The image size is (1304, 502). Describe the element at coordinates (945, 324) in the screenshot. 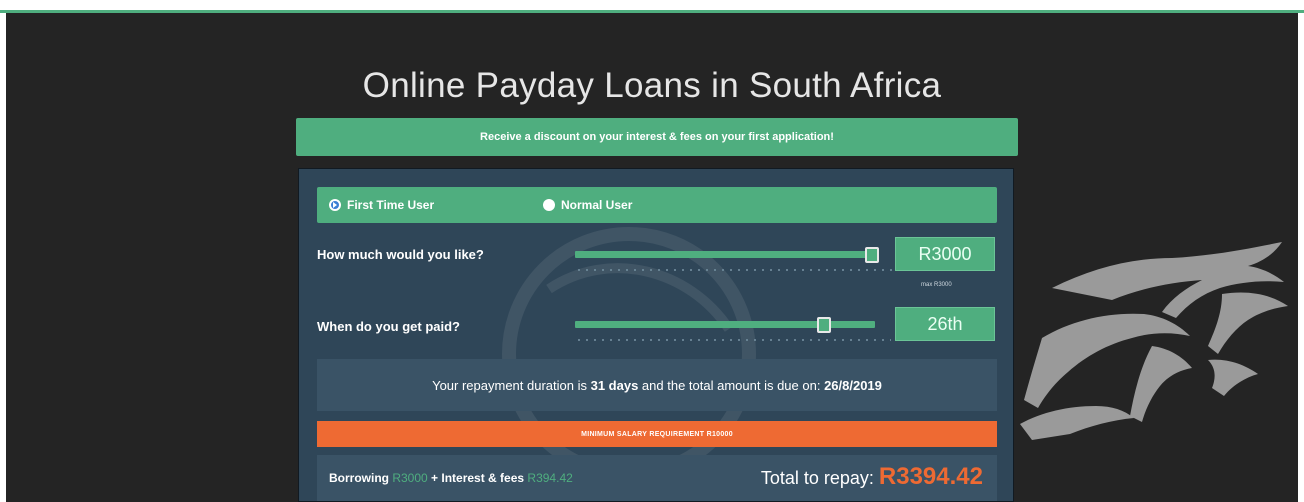

I see `payday-value-box: 26th` at that location.